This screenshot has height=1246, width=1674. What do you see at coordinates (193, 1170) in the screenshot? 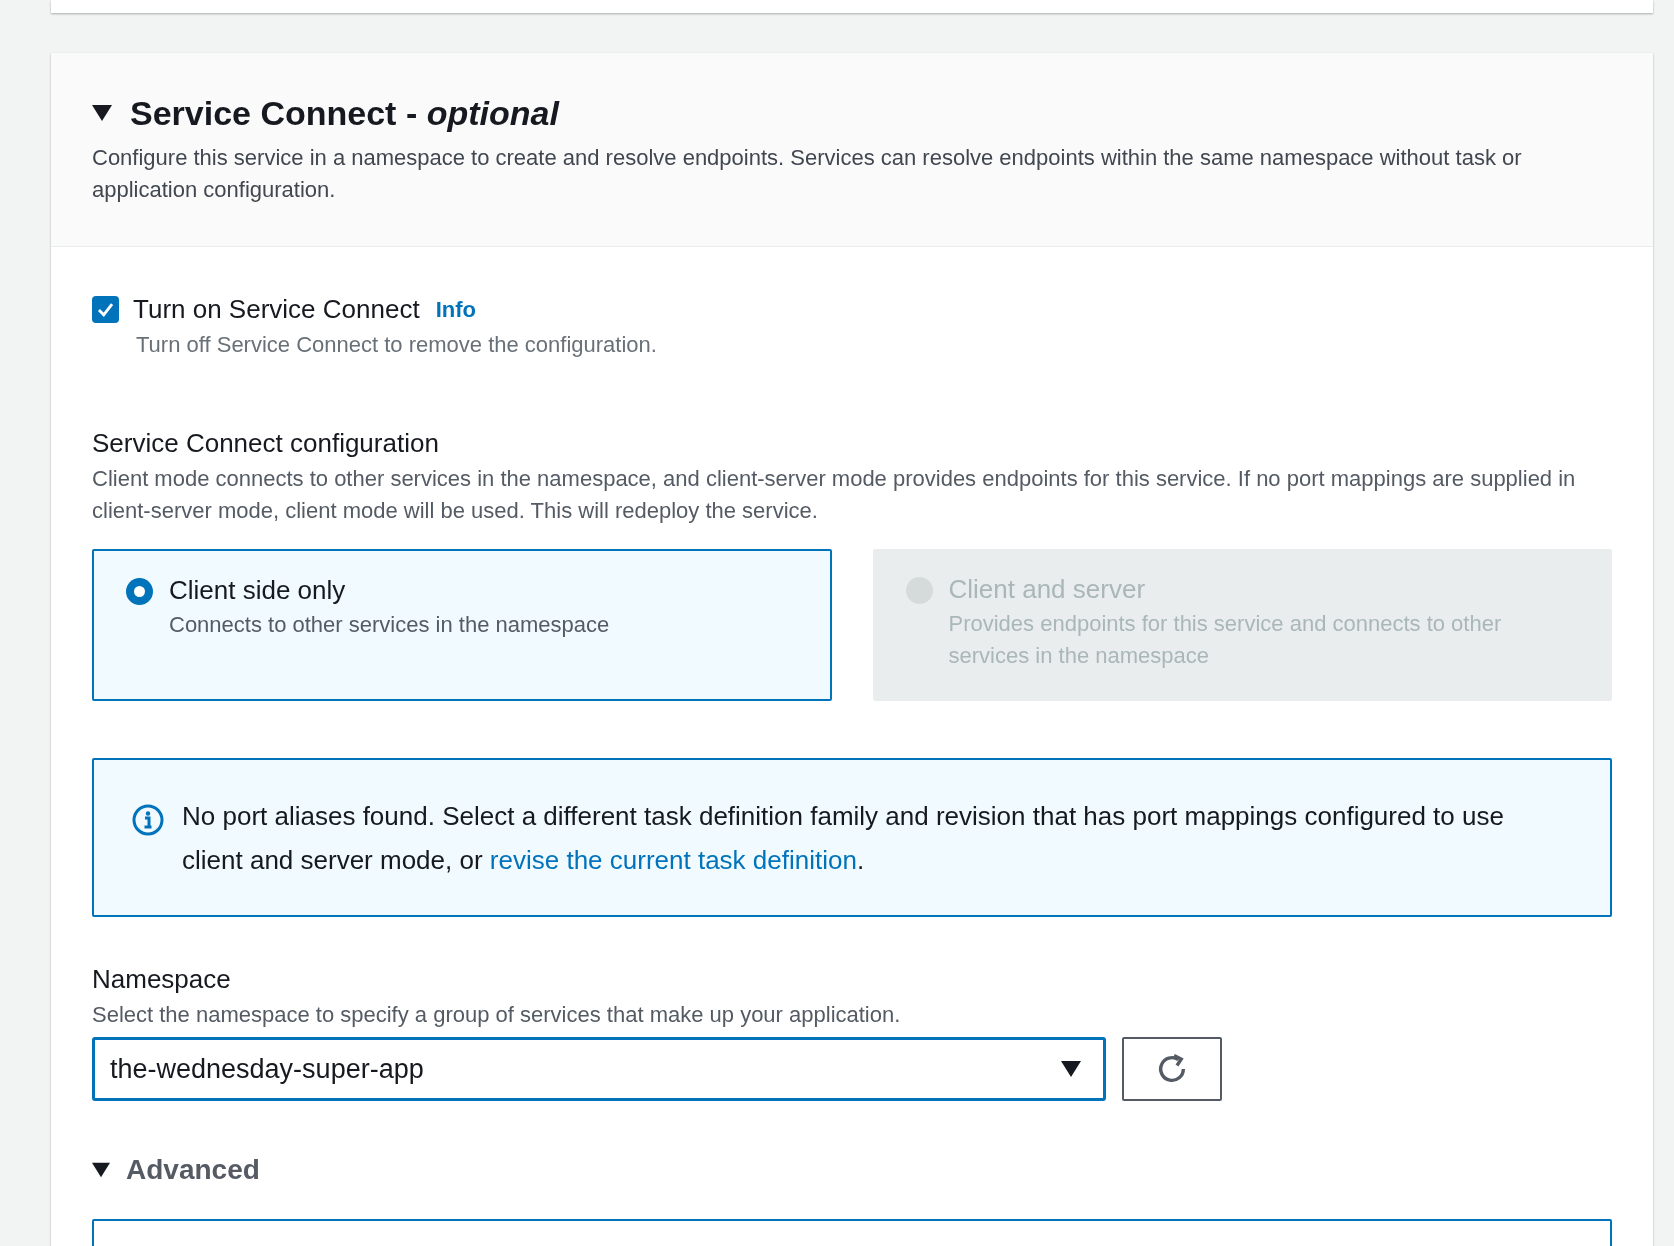
I see `advanced-toggle: Advanced` at bounding box center [193, 1170].